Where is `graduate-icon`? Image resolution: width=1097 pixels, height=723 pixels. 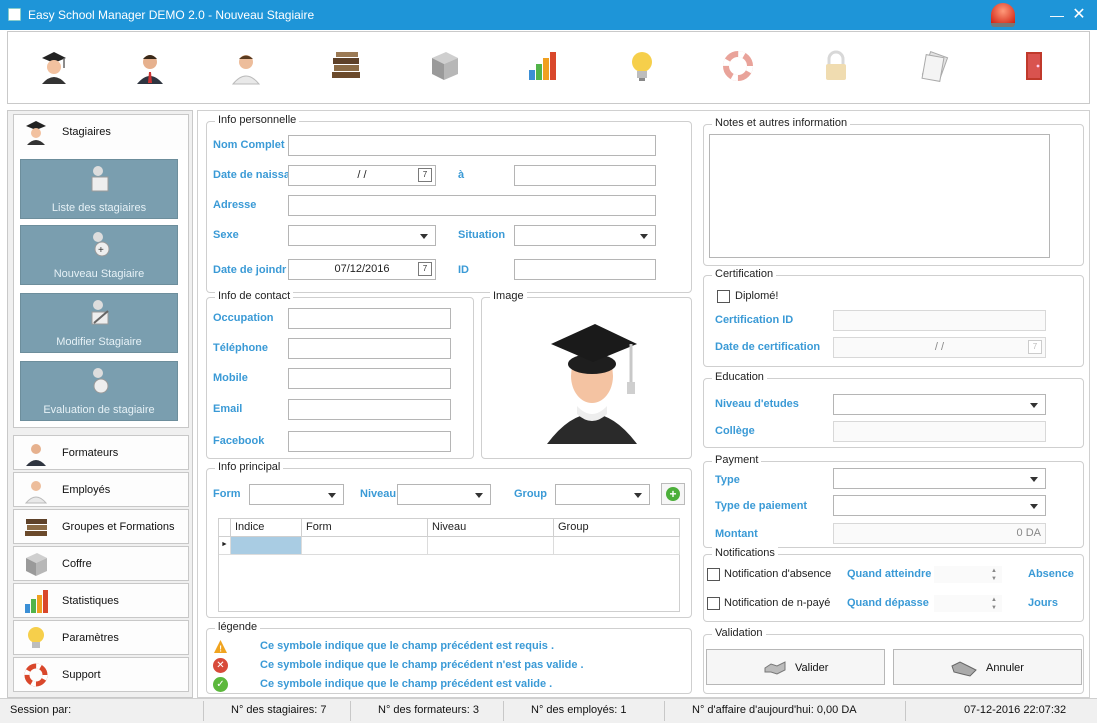 graduate-icon is located at coordinates (54, 66).